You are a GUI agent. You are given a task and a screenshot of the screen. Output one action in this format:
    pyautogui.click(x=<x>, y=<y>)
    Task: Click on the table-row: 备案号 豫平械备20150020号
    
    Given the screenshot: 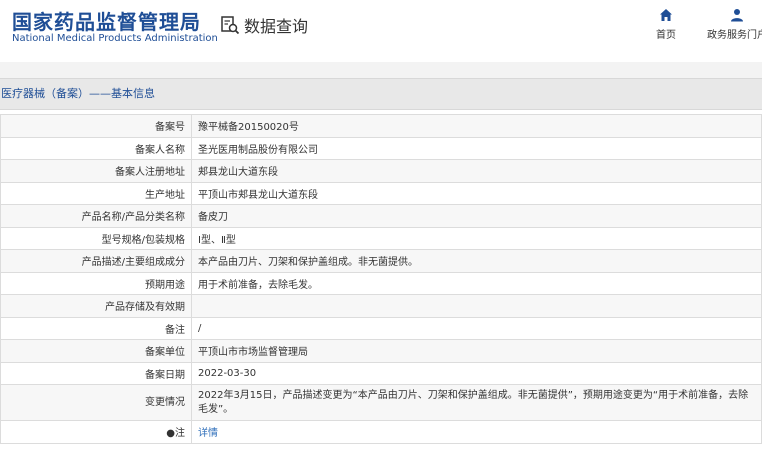 What is the action you would take?
    pyautogui.click(x=381, y=126)
    